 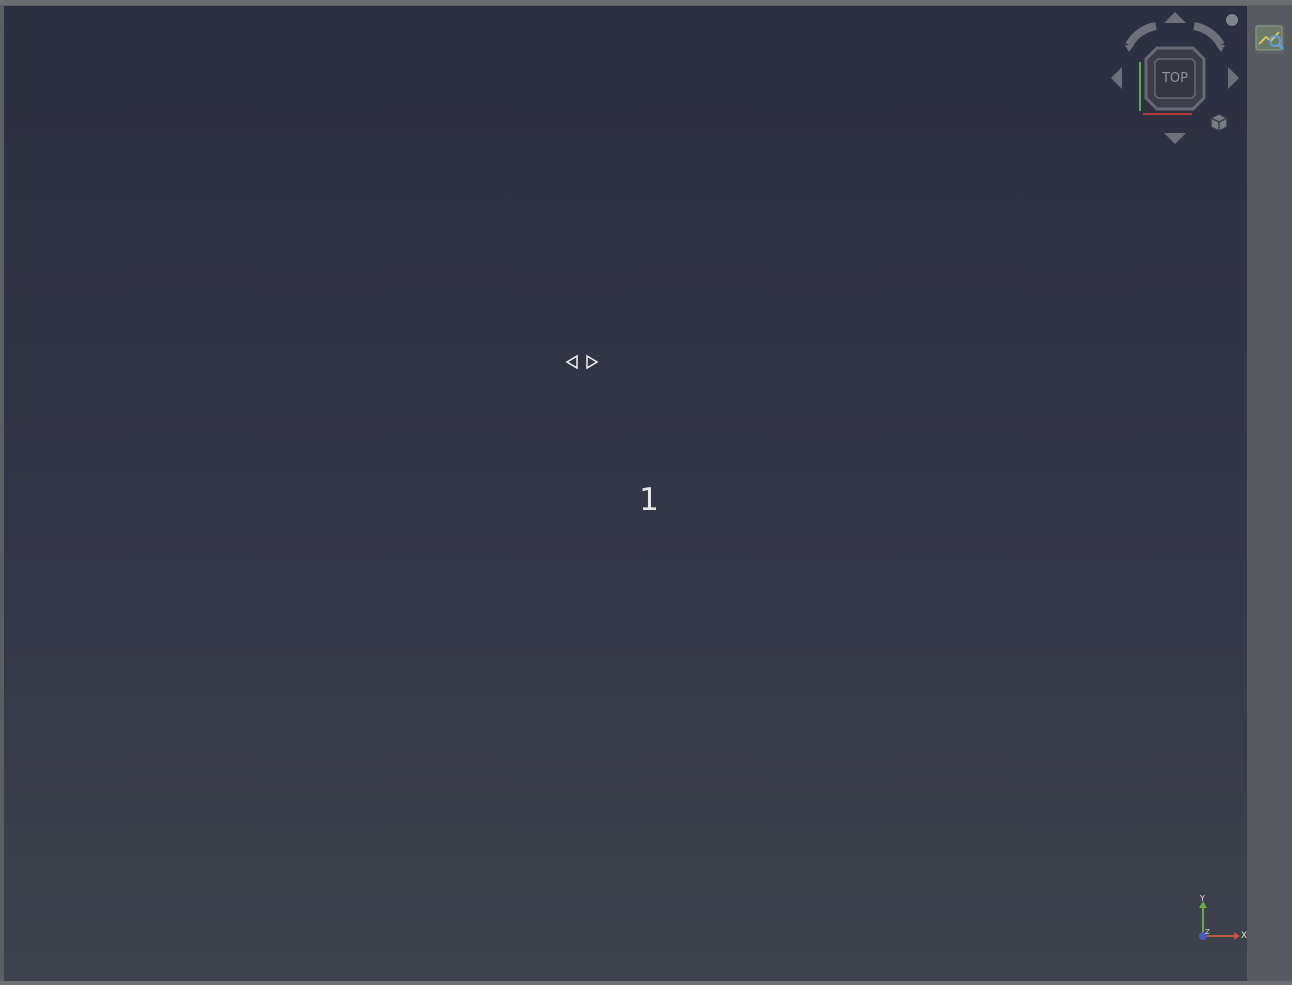 What do you see at coordinates (1175, 17) in the screenshot?
I see `arrow-up-icon` at bounding box center [1175, 17].